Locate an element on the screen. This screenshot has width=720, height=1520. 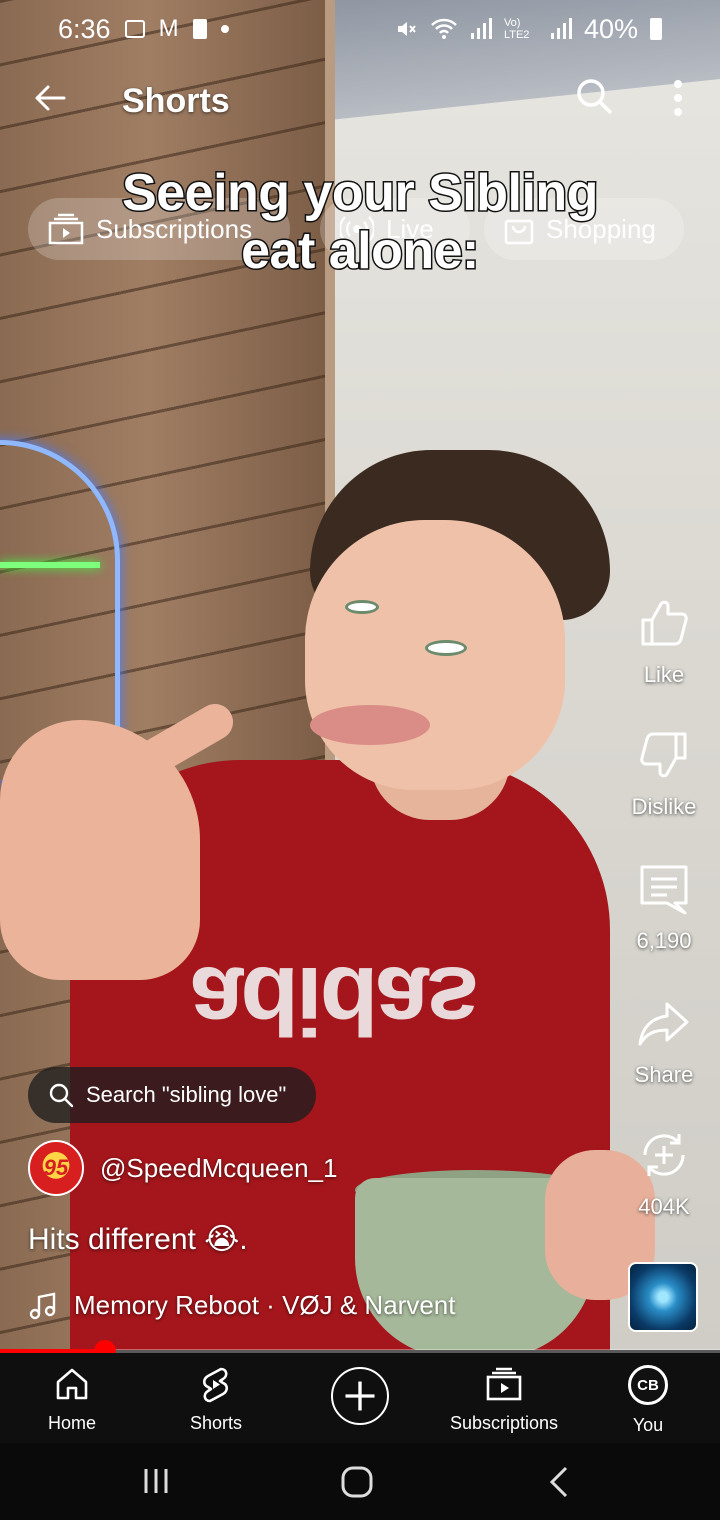
back-button-icon is located at coordinates (559, 1482).